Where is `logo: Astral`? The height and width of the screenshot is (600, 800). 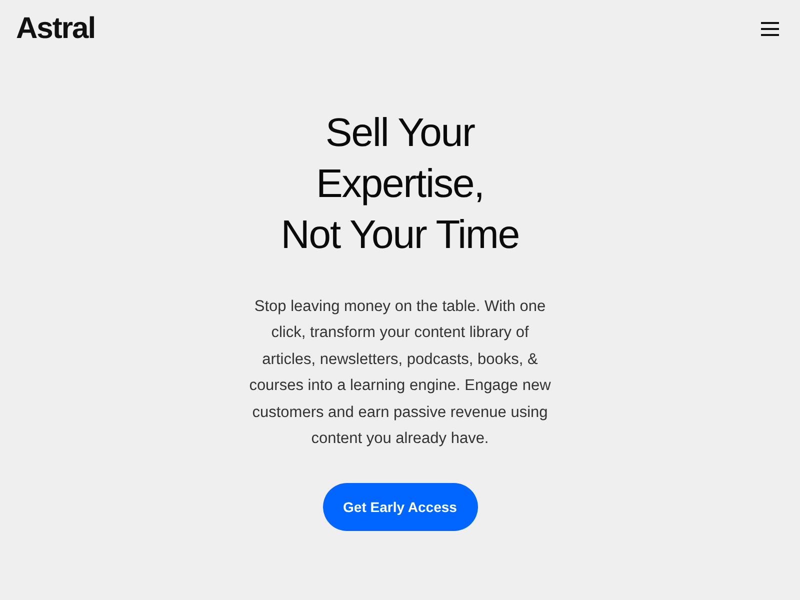
logo: Astral is located at coordinates (56, 29).